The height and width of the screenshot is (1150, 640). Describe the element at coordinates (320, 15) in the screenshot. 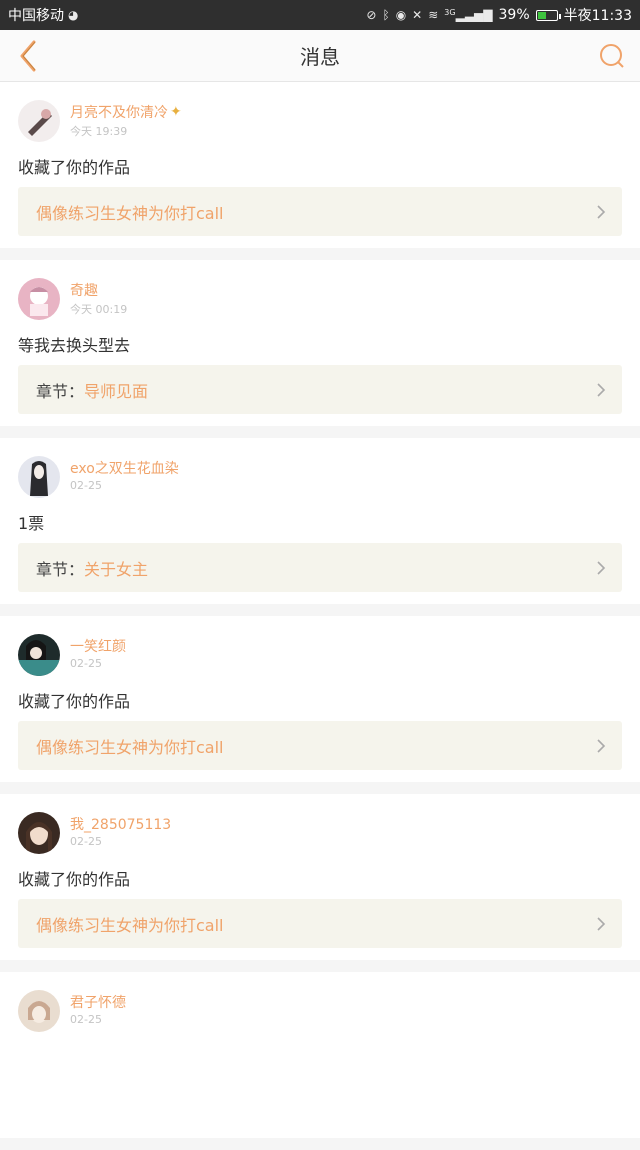

I see `status-bar: 中国移动 ◕ ⊘ ᛒ ◉ ✕ ≋ 3G▂▃▅▇ 39% 半夜11:33` at that location.